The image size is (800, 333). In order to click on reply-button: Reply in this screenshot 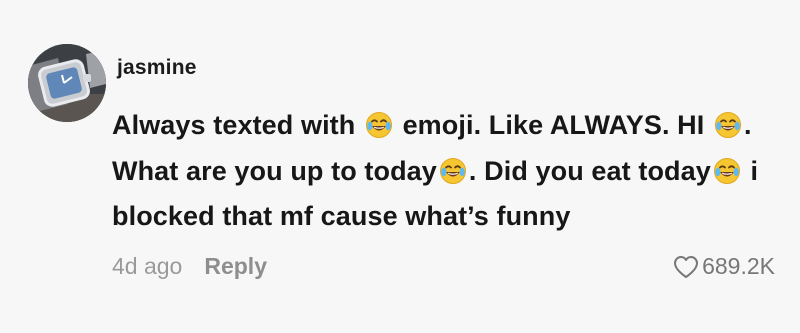, I will do `click(235, 266)`.